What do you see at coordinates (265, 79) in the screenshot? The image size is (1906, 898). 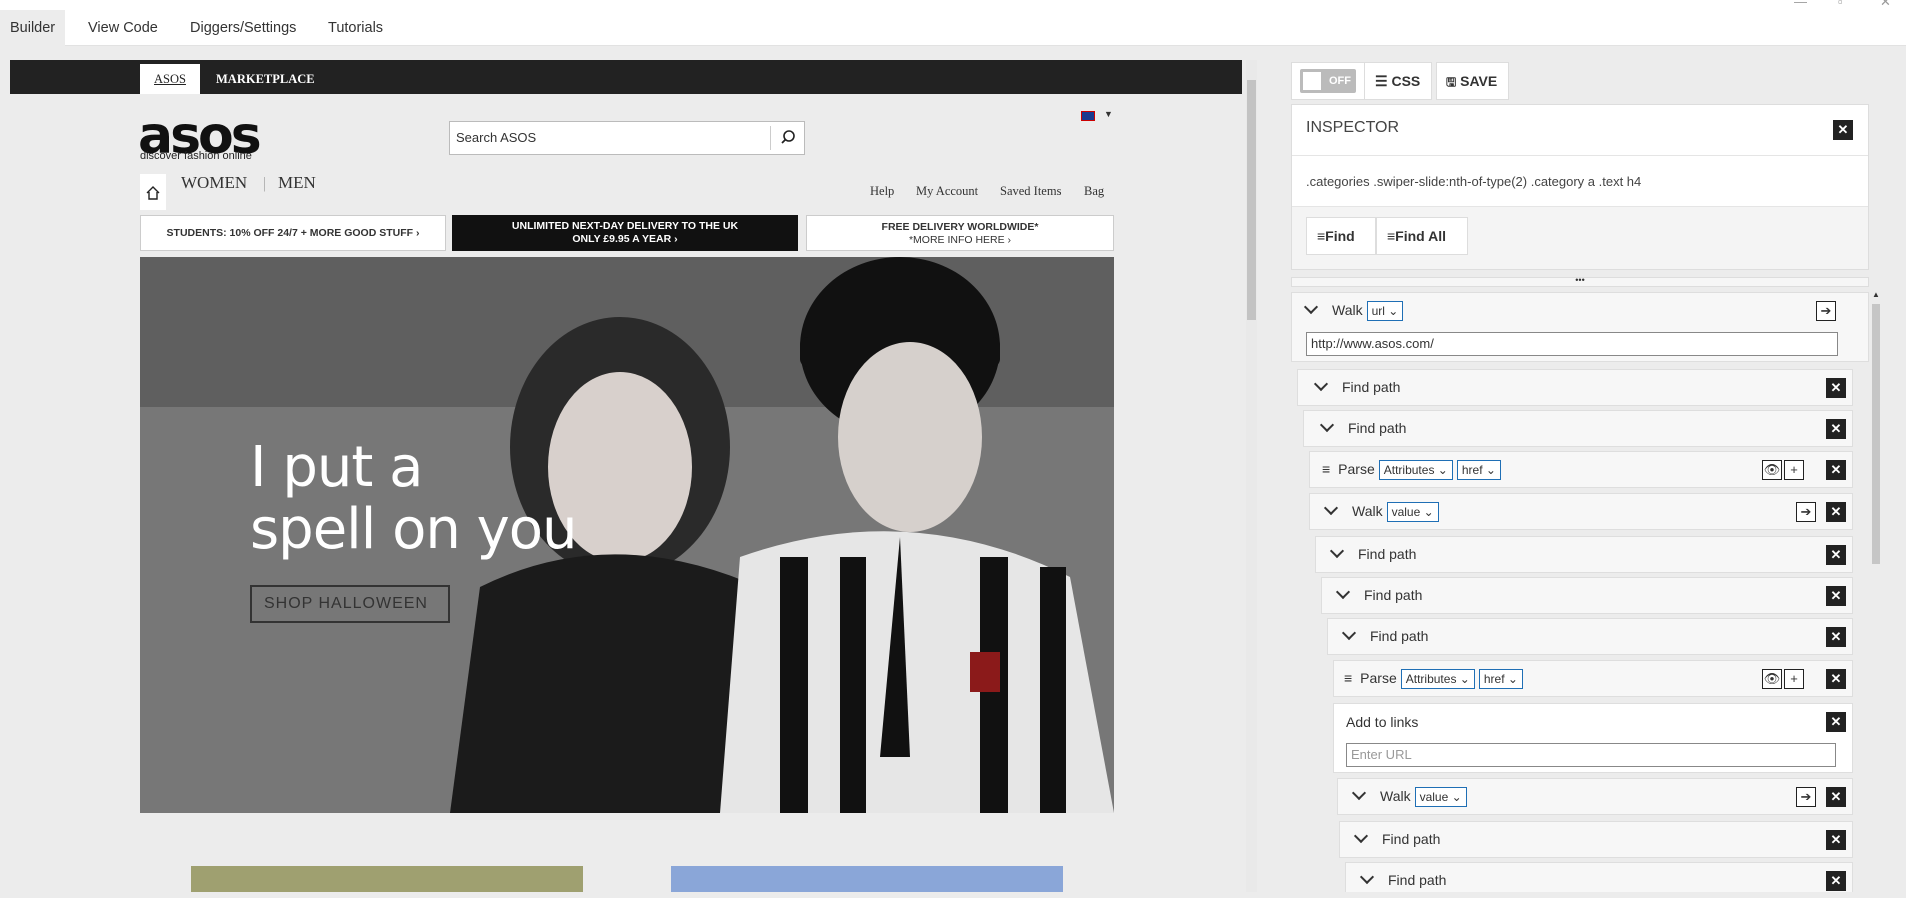 I see `marketplace-tab: MARKETPLACE` at bounding box center [265, 79].